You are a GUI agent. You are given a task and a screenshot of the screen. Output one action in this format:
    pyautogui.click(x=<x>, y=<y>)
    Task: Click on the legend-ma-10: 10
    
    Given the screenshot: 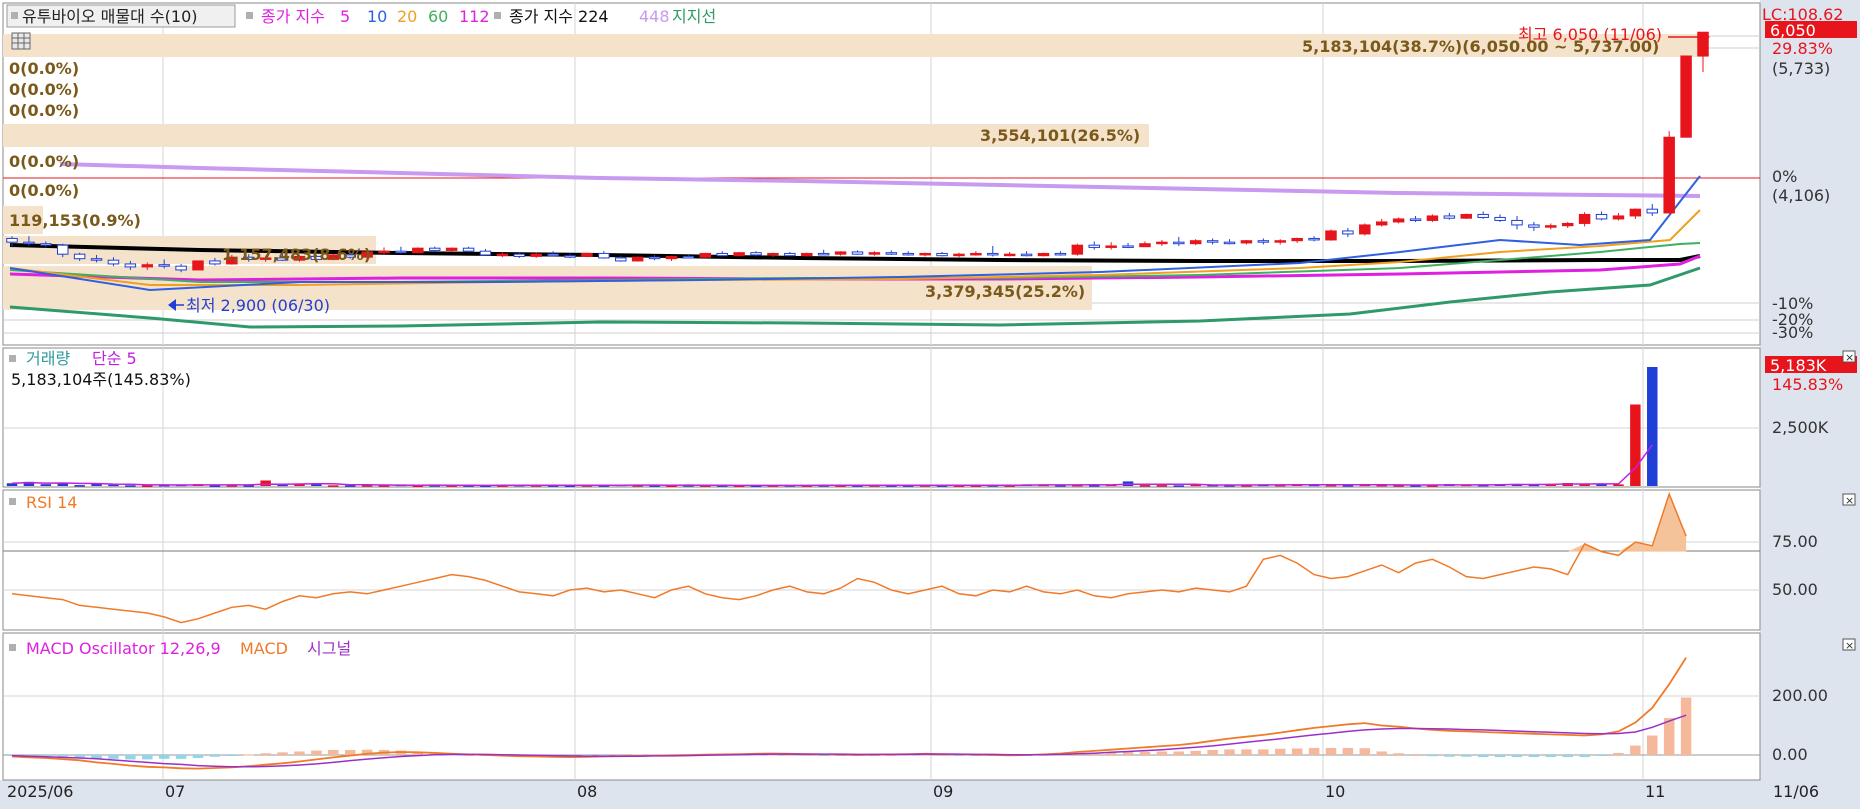 What is the action you would take?
    pyautogui.click(x=377, y=16)
    